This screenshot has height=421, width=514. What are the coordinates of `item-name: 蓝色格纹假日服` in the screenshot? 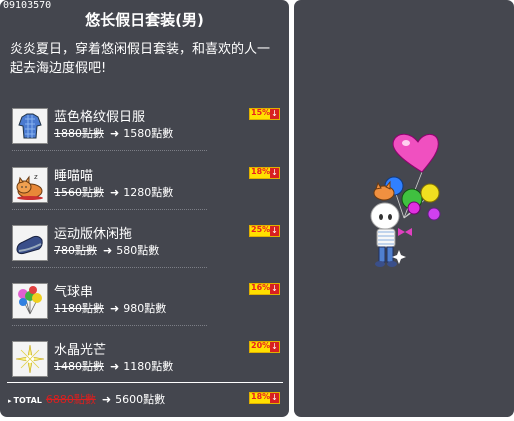 It's located at (100, 117).